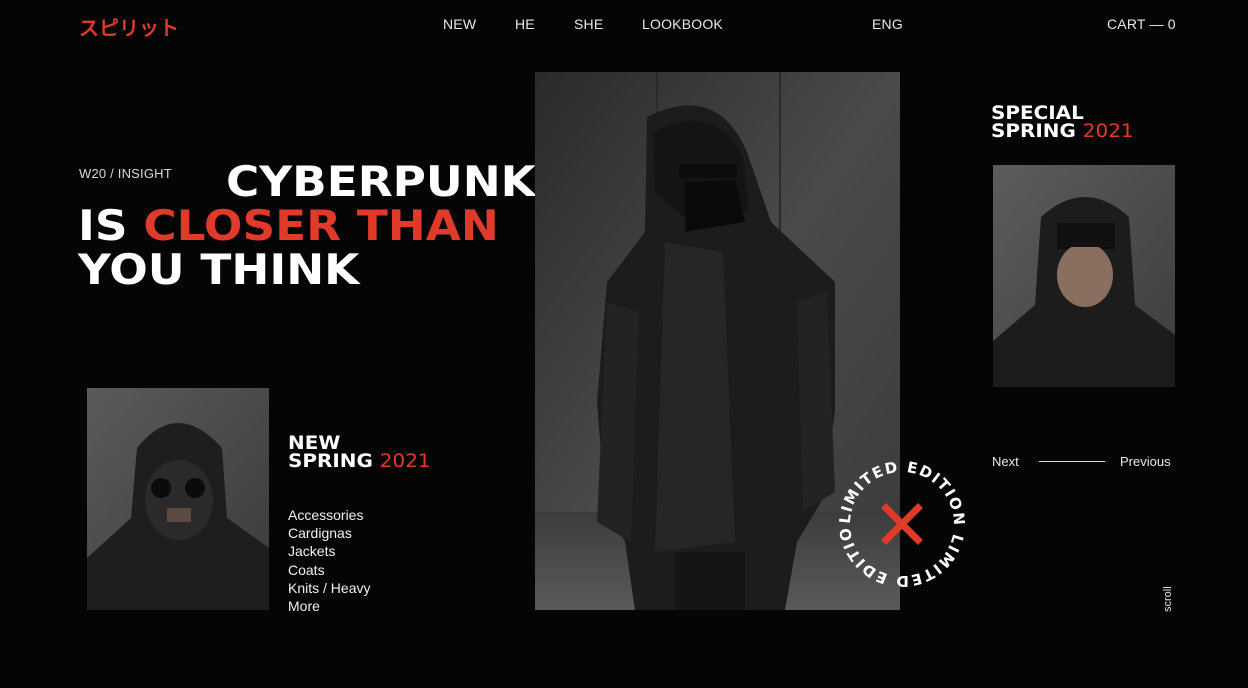  What do you see at coordinates (459, 24) in the screenshot?
I see `nav-item-new: NEW` at bounding box center [459, 24].